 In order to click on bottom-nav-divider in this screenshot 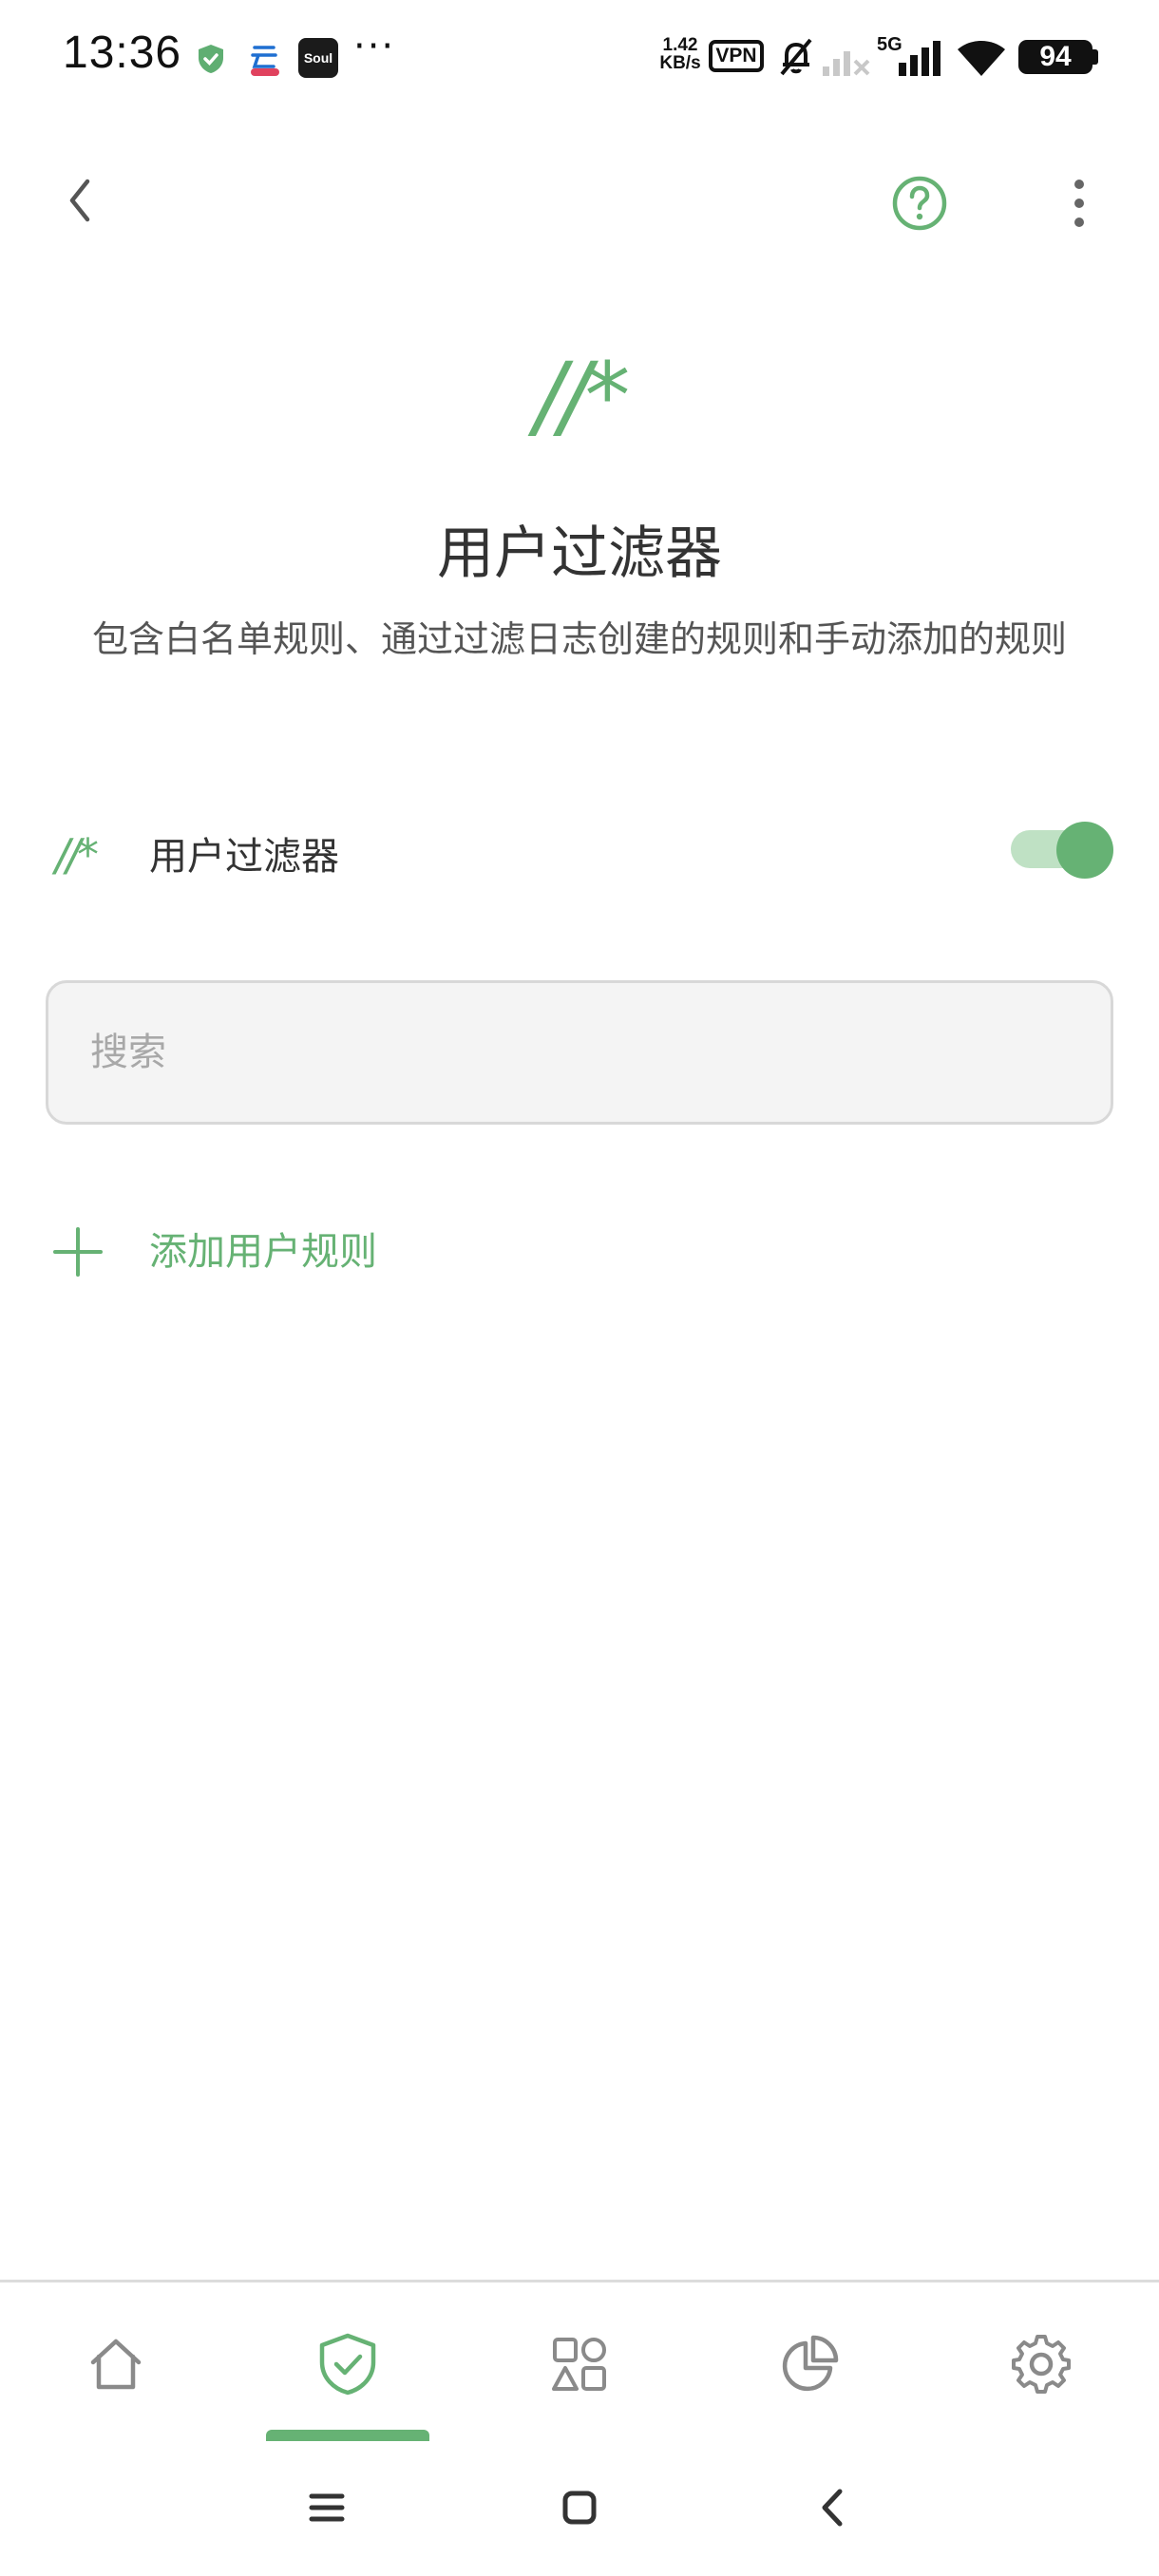, I will do `click(579, 2281)`.